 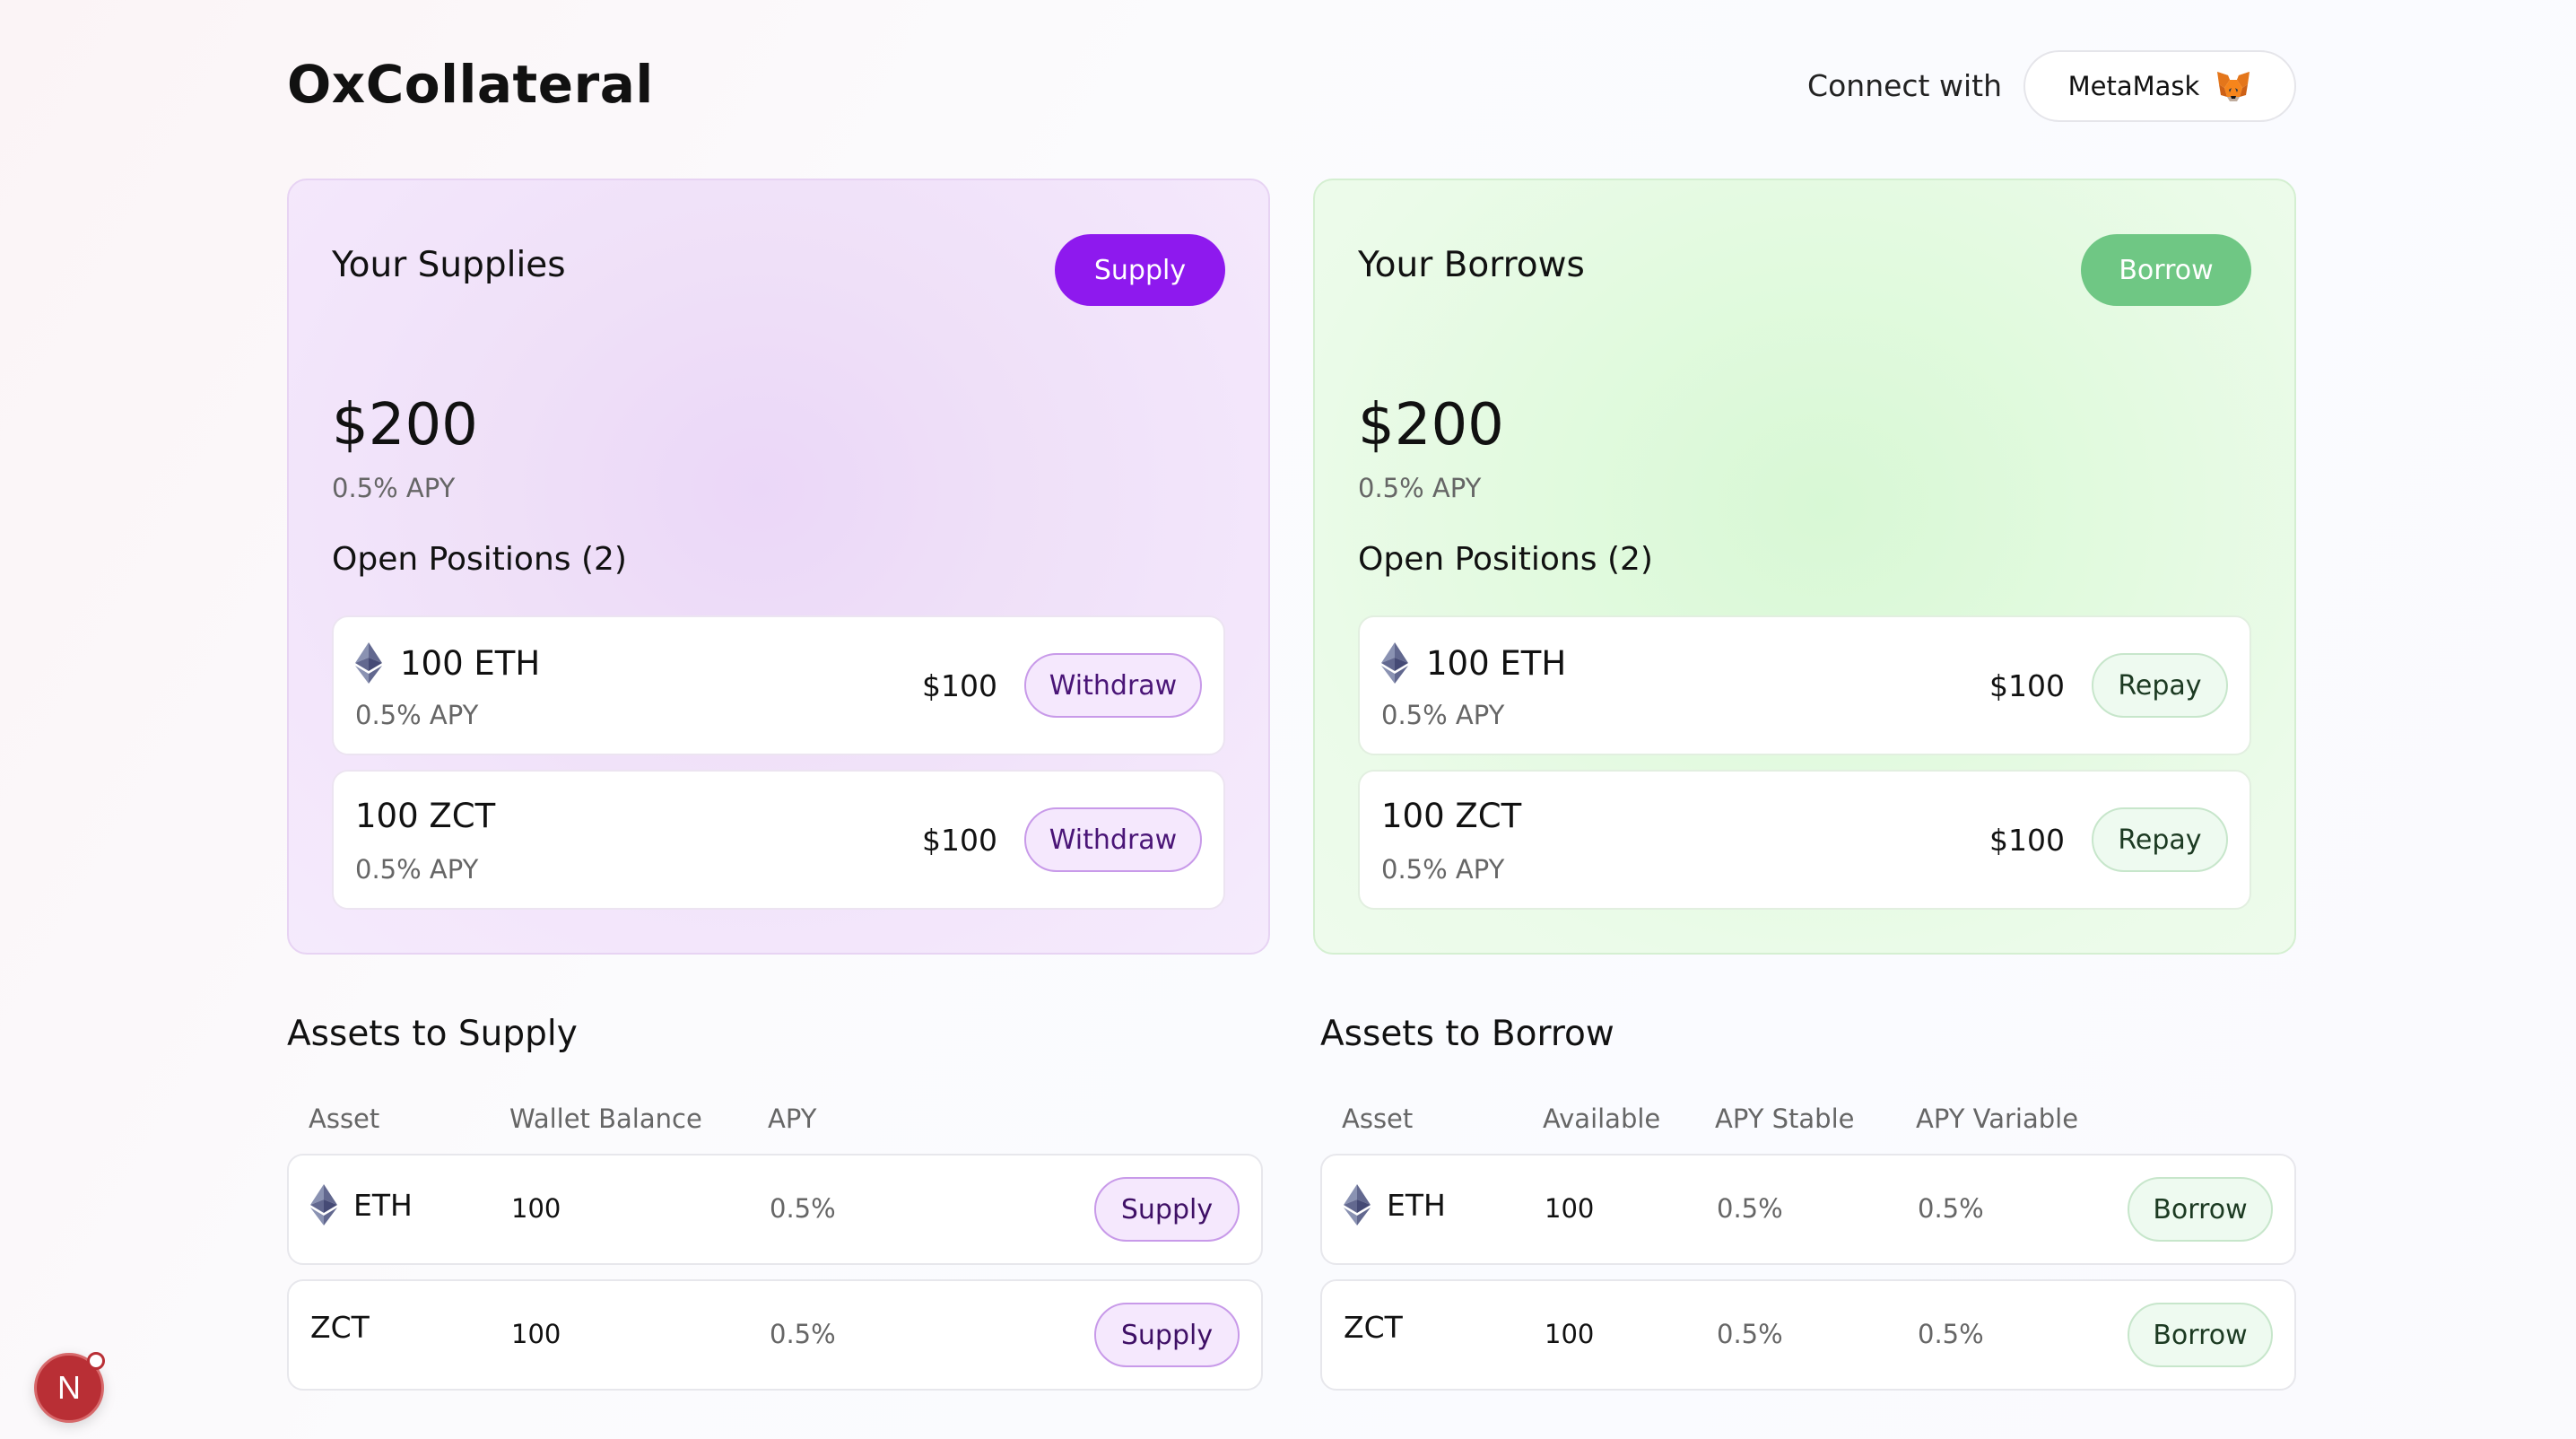 I want to click on borrow-position-row: 100 ETH 0.5% APY $100 Repay, so click(x=1804, y=685).